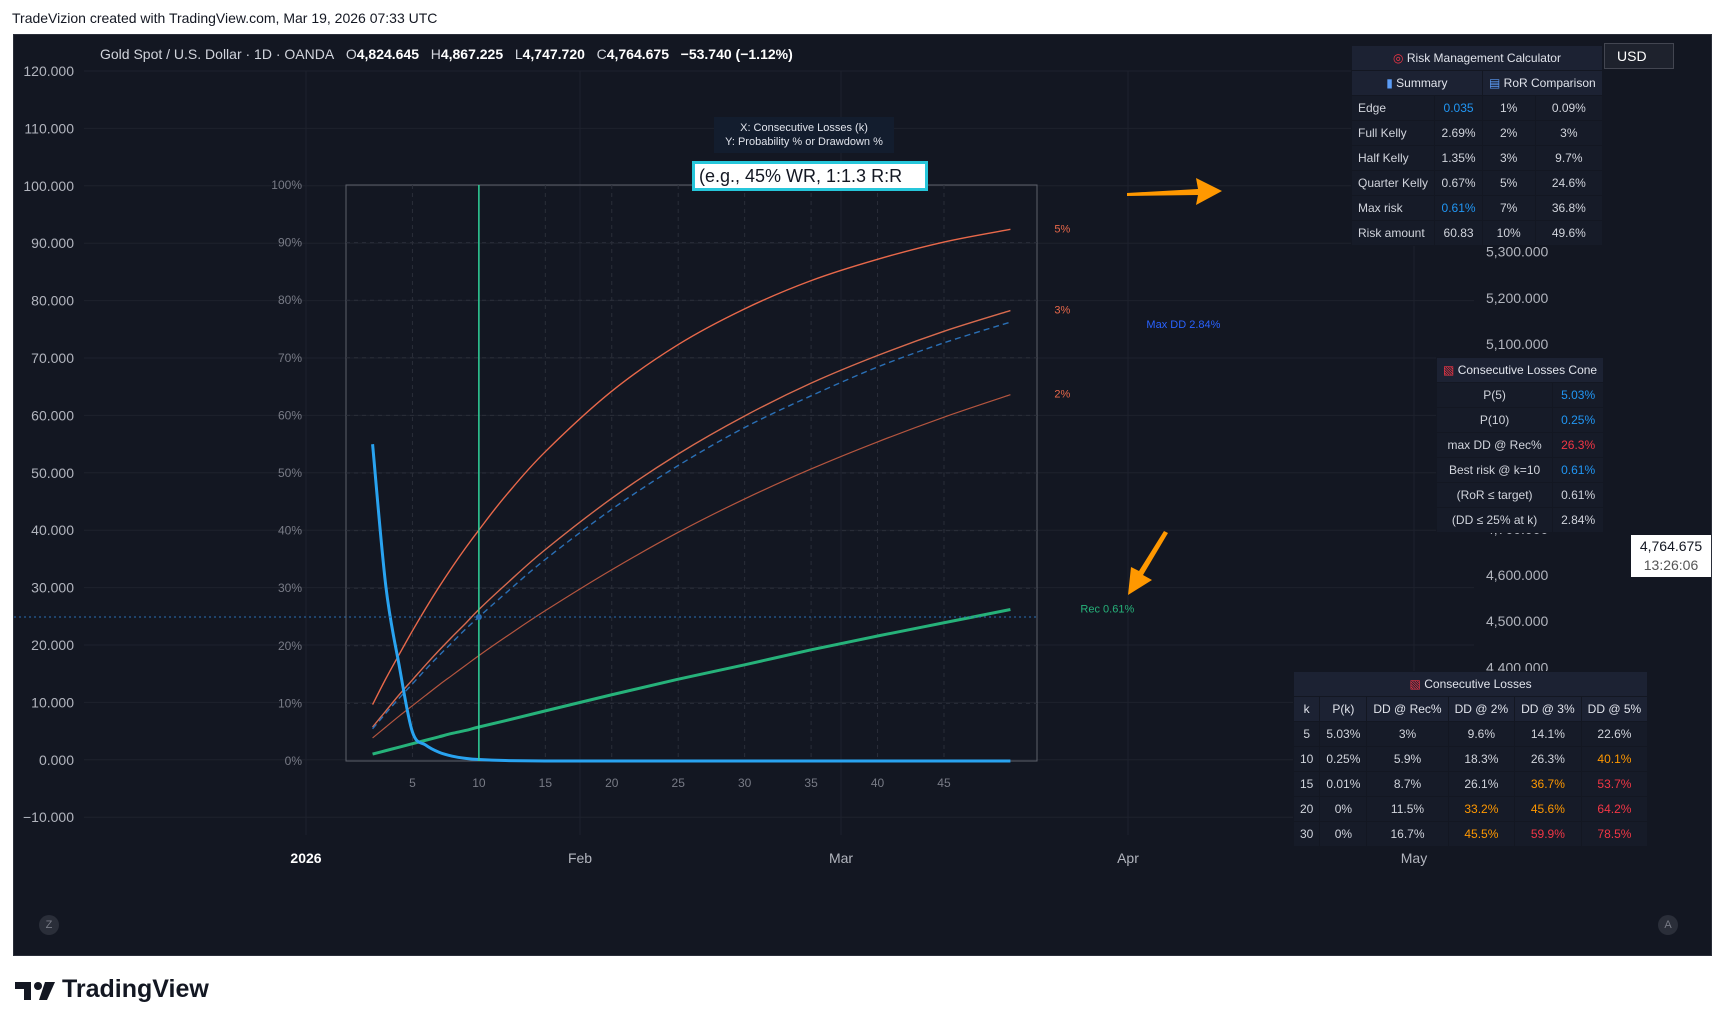 The image size is (1718, 1031). What do you see at coordinates (290, 703) in the screenshot?
I see `cone-y-tick: 10%` at bounding box center [290, 703].